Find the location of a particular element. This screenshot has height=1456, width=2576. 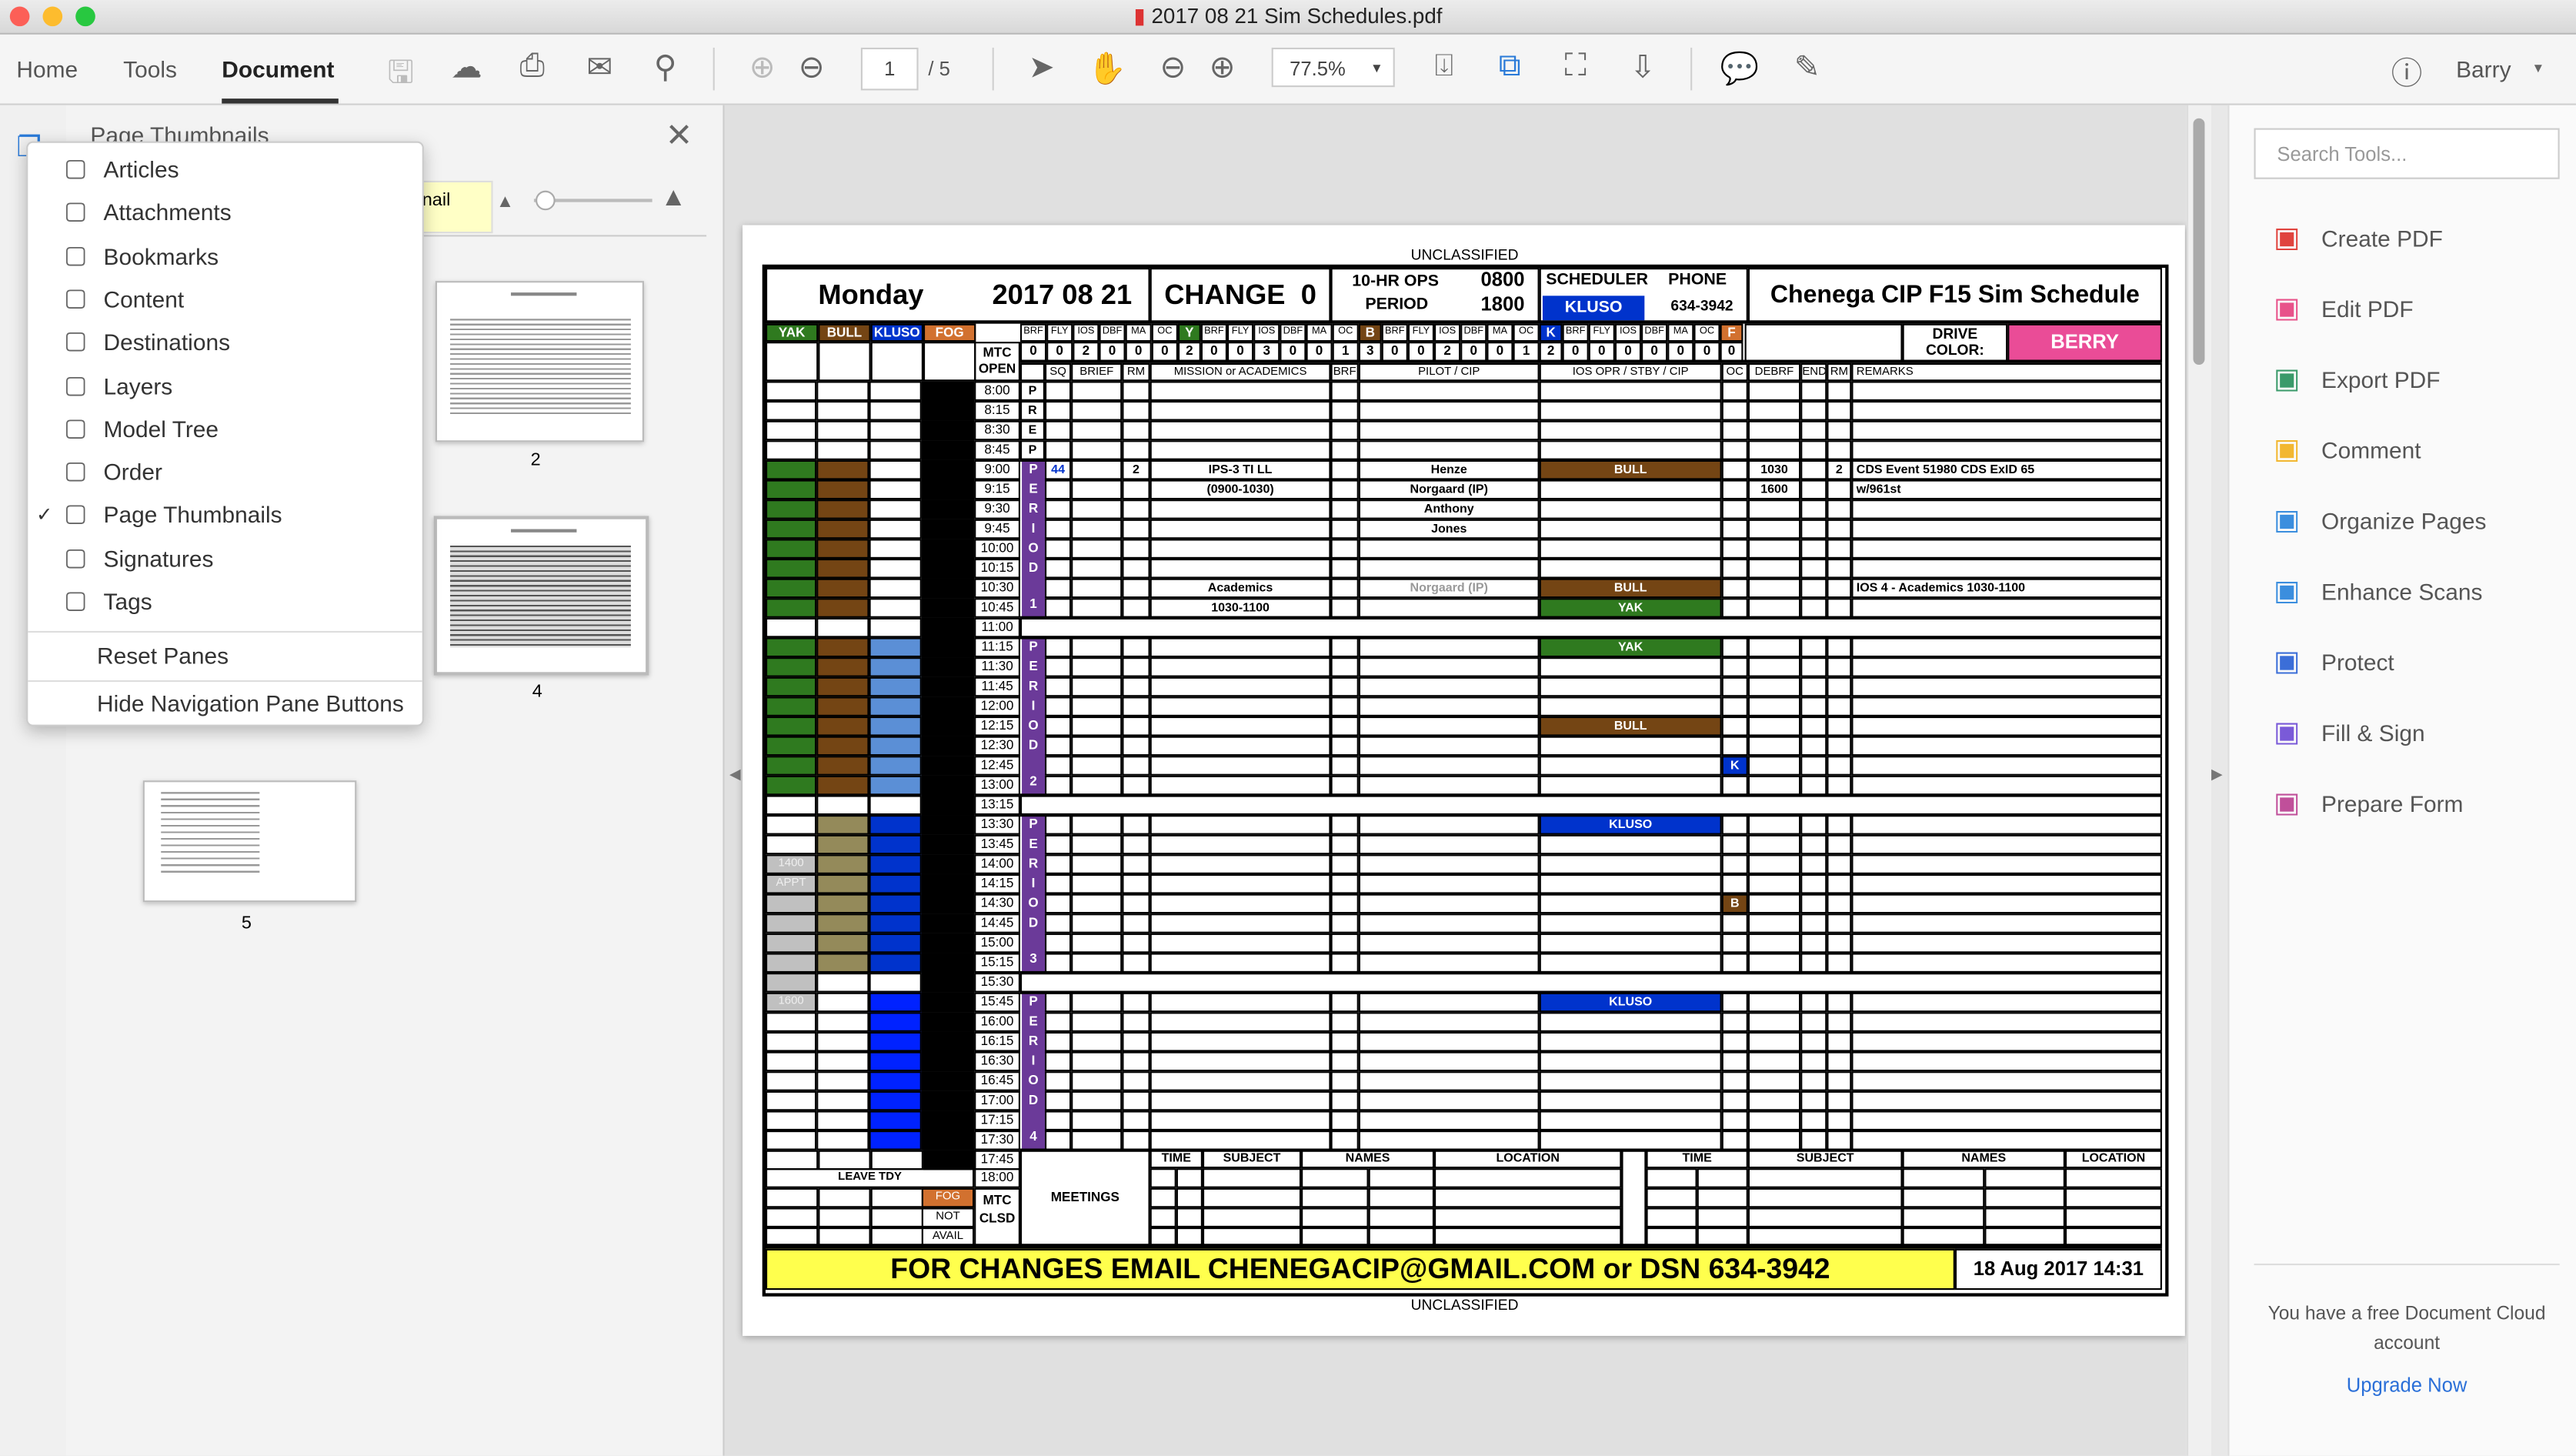

tool-protect: ▣ Protect is located at coordinates (2331, 663).